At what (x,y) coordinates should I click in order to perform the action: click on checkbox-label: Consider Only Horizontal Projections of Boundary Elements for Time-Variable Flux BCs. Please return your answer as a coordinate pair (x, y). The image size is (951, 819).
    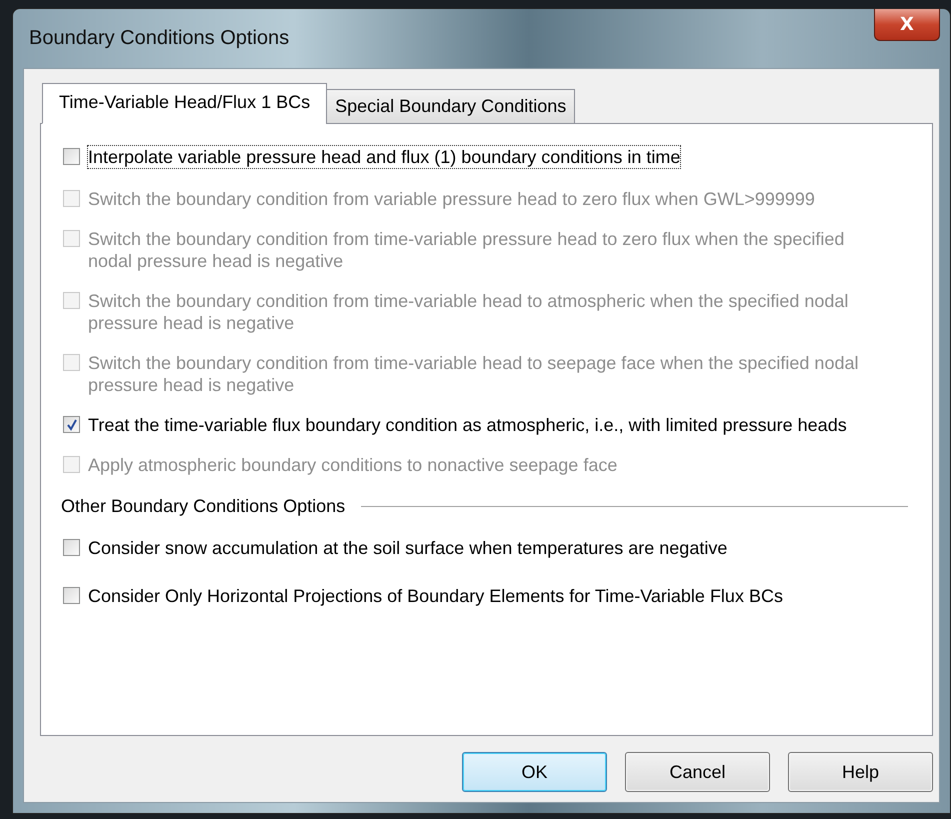
    Looking at the image, I should click on (435, 596).